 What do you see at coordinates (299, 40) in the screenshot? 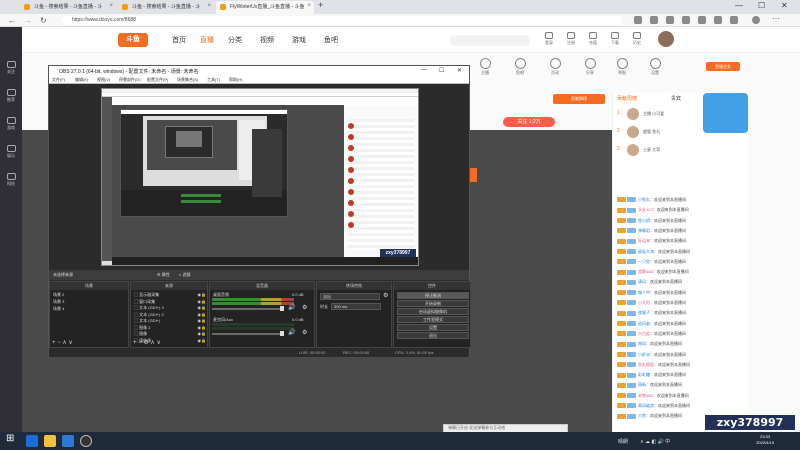
I see `nav-game: 游戏` at bounding box center [299, 40].